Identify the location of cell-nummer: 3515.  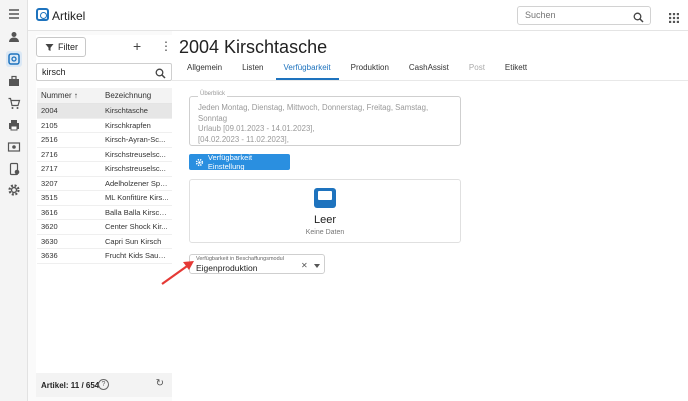
(49, 198).